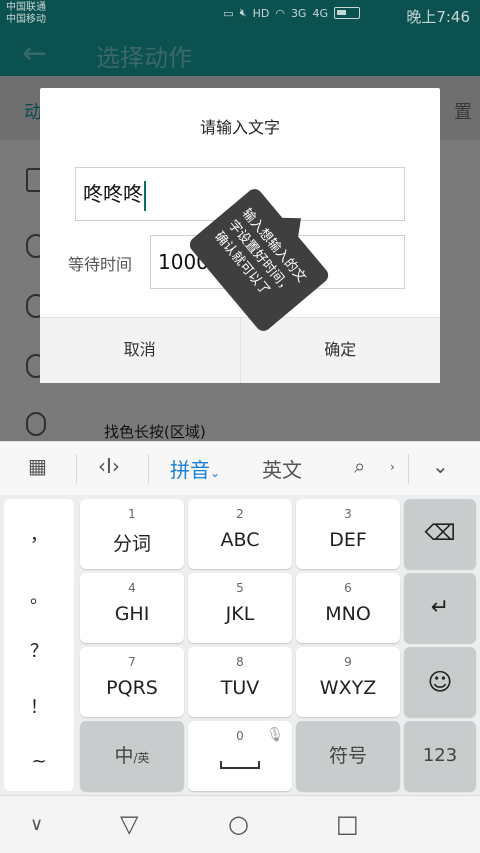 This screenshot has width=480, height=853. What do you see at coordinates (438, 17) in the screenshot?
I see `clock: 晚上7:46` at bounding box center [438, 17].